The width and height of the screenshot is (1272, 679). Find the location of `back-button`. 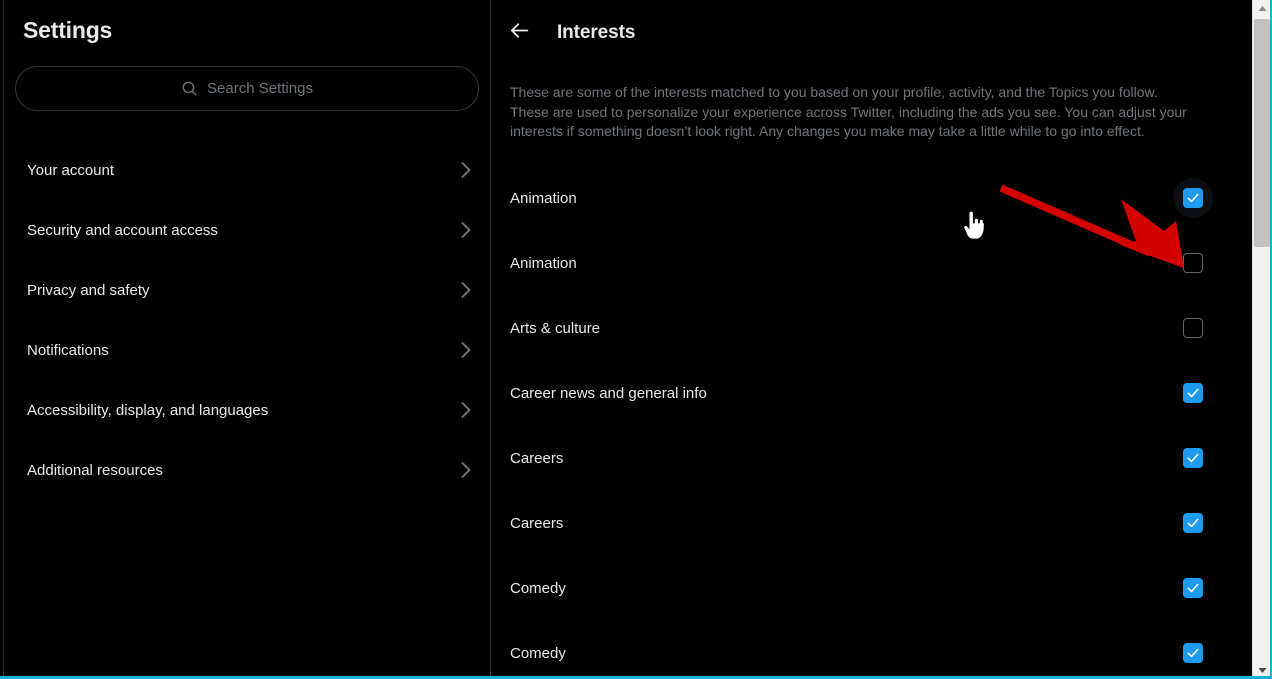

back-button is located at coordinates (519, 33).